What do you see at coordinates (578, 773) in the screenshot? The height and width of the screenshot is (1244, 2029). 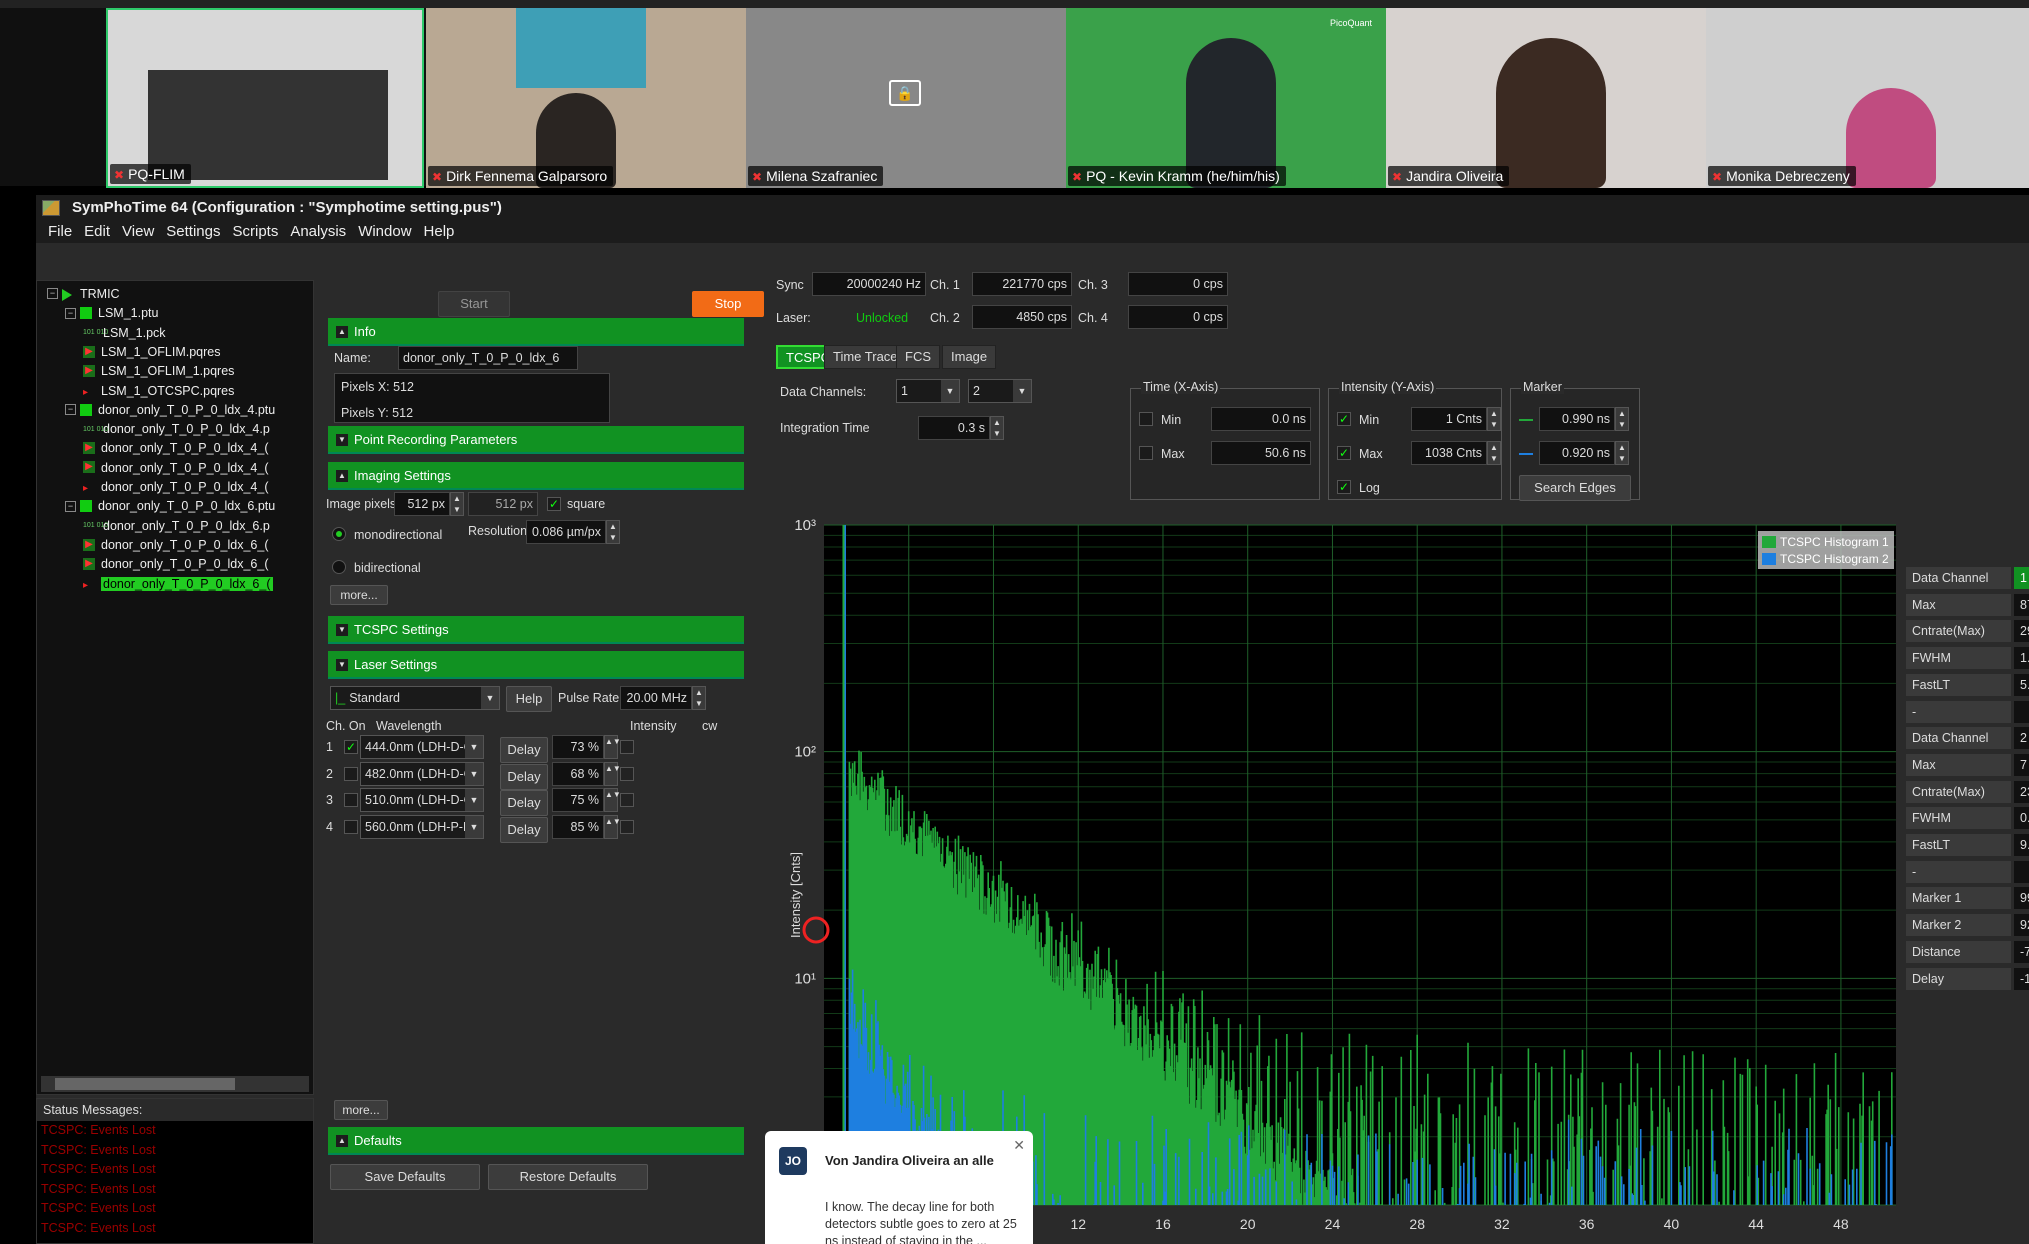 I see `laser-intensity-field: 68 %` at bounding box center [578, 773].